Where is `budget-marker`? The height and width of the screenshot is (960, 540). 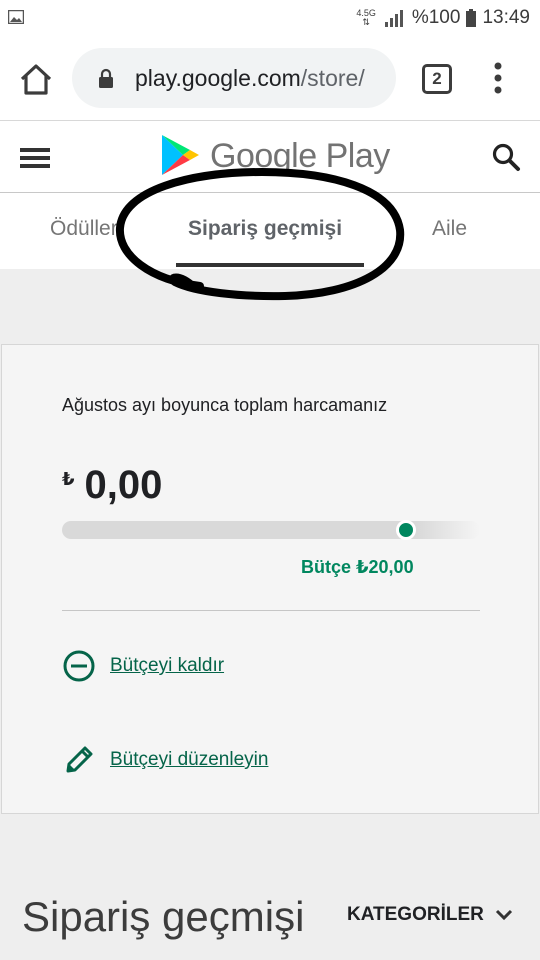 budget-marker is located at coordinates (406, 530).